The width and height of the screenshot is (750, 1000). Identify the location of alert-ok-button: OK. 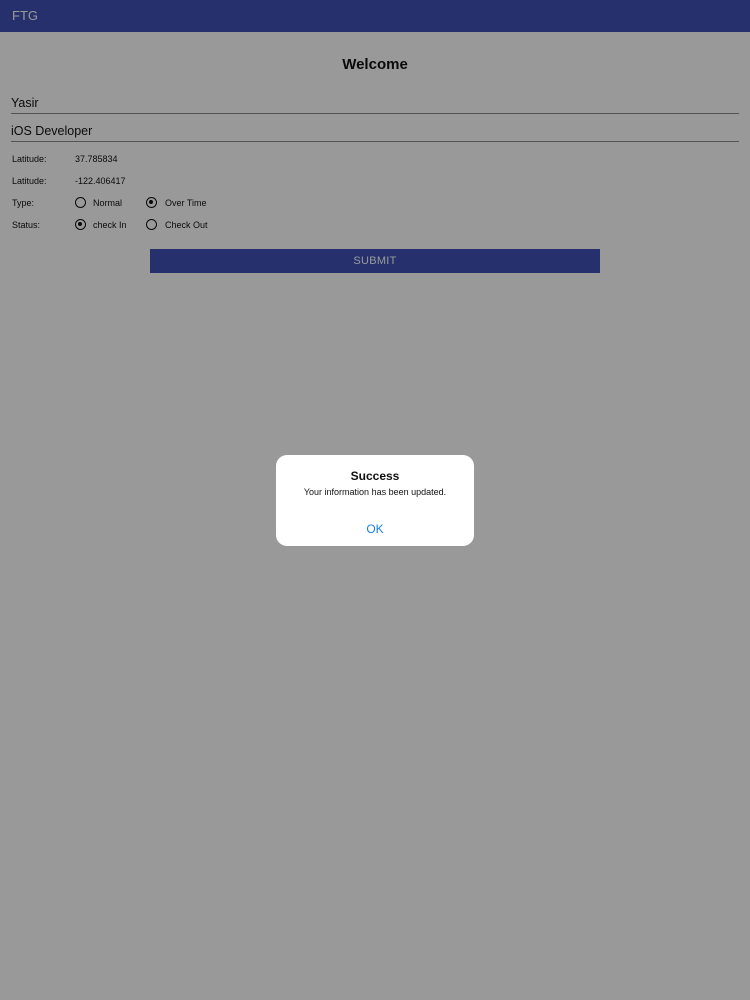
(375, 529).